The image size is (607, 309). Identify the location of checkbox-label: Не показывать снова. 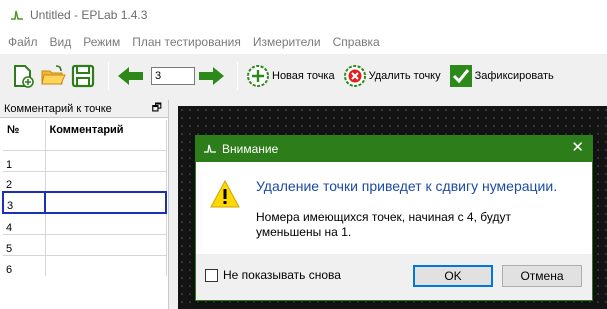
(282, 275).